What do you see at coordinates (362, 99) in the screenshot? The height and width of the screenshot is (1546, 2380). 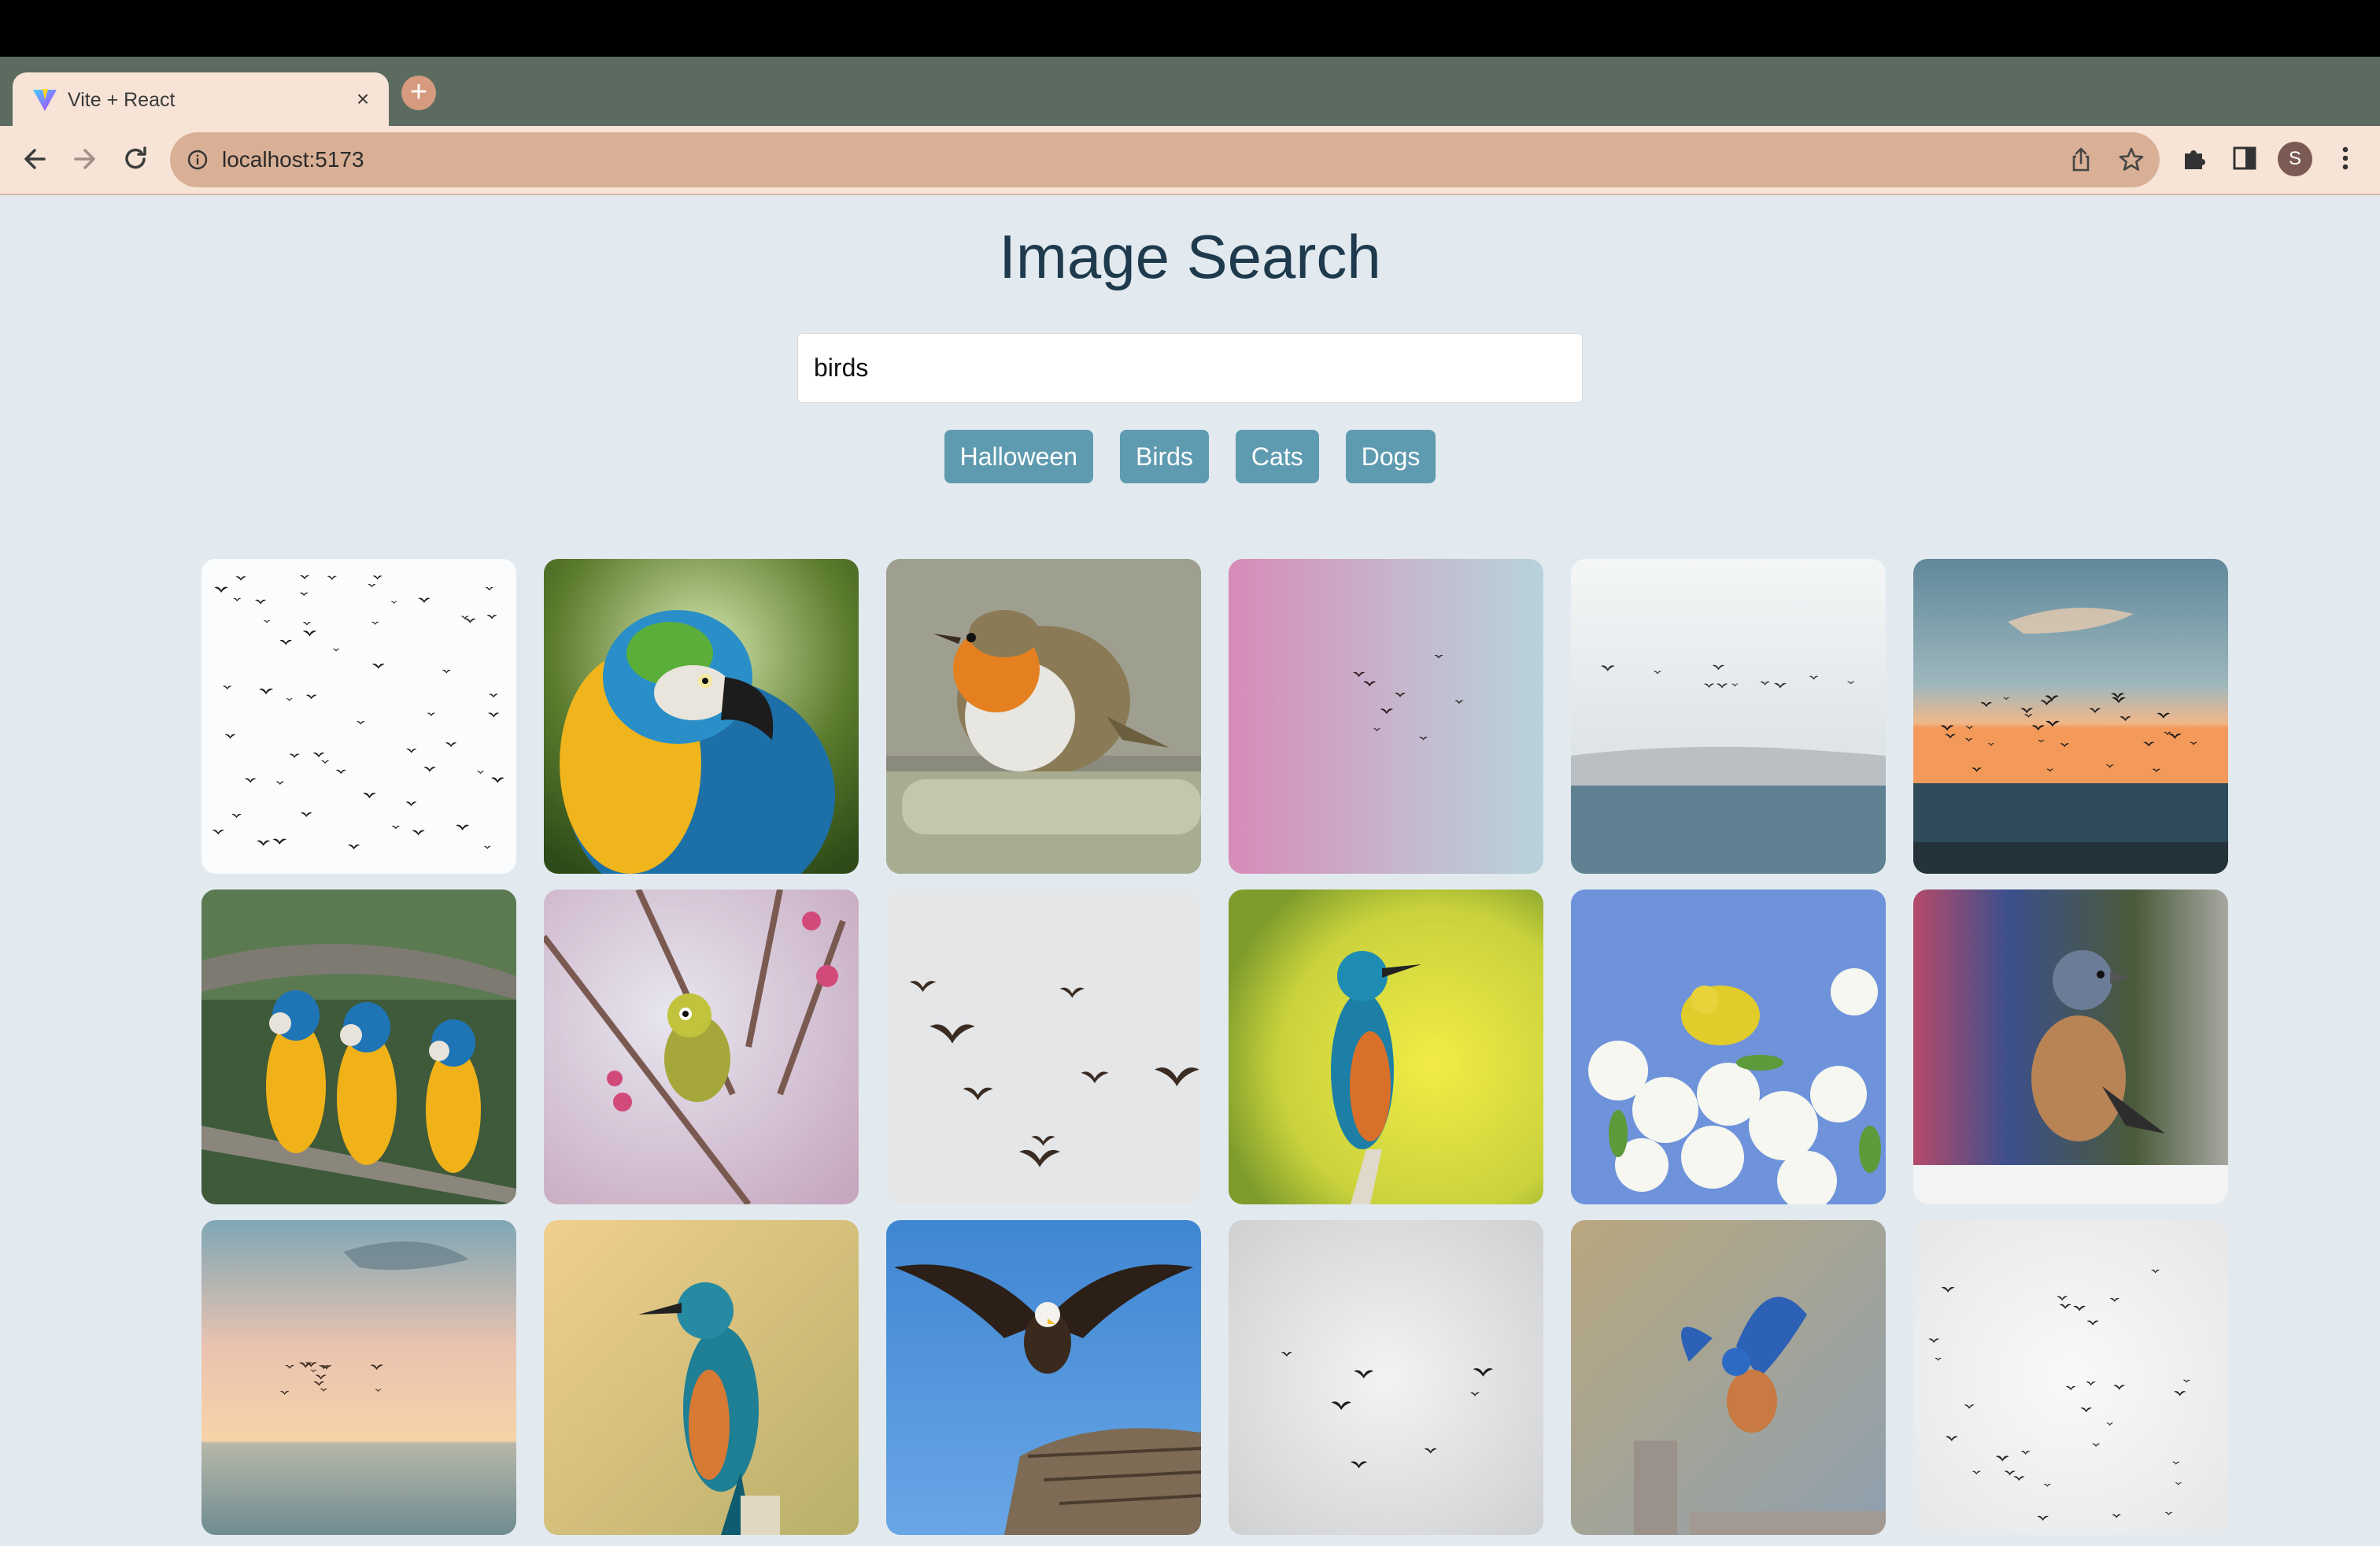 I see `close-tab-icon: ×` at bounding box center [362, 99].